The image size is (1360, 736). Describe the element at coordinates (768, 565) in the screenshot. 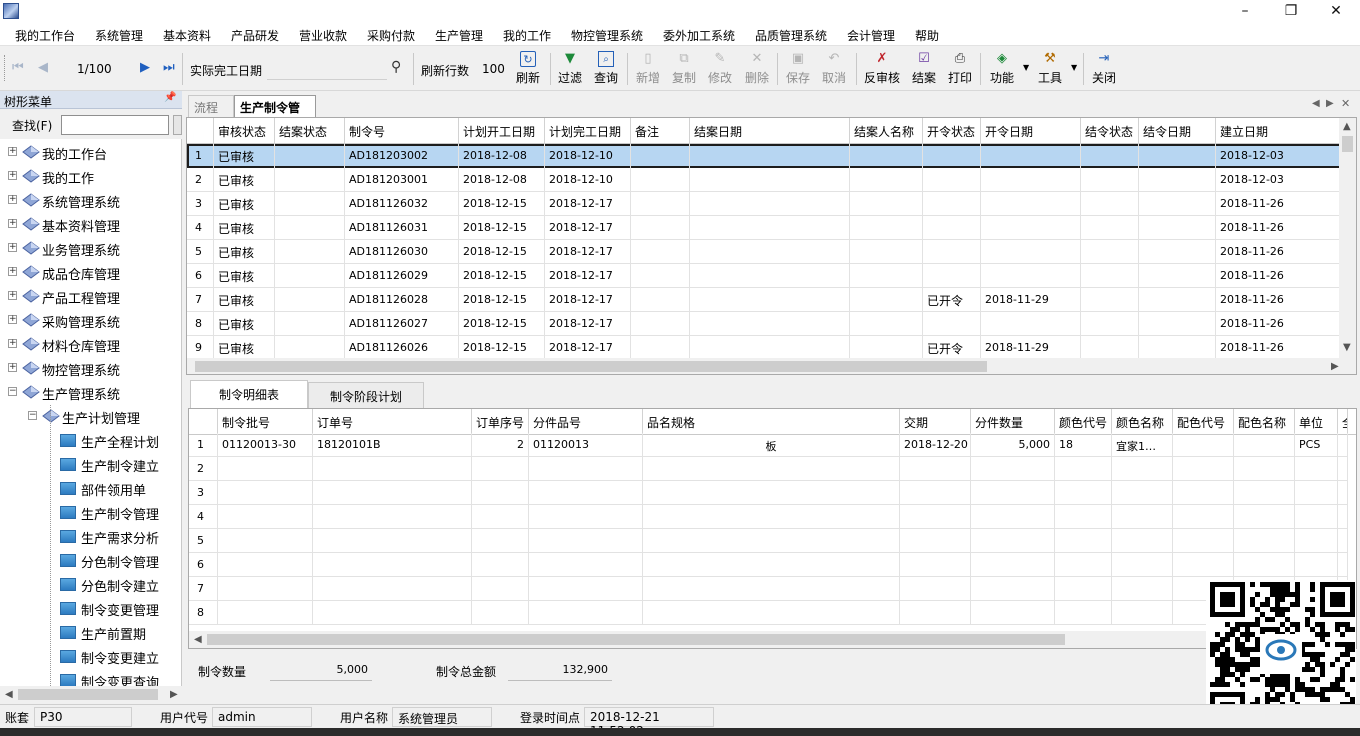

I see `table-row: 6` at that location.